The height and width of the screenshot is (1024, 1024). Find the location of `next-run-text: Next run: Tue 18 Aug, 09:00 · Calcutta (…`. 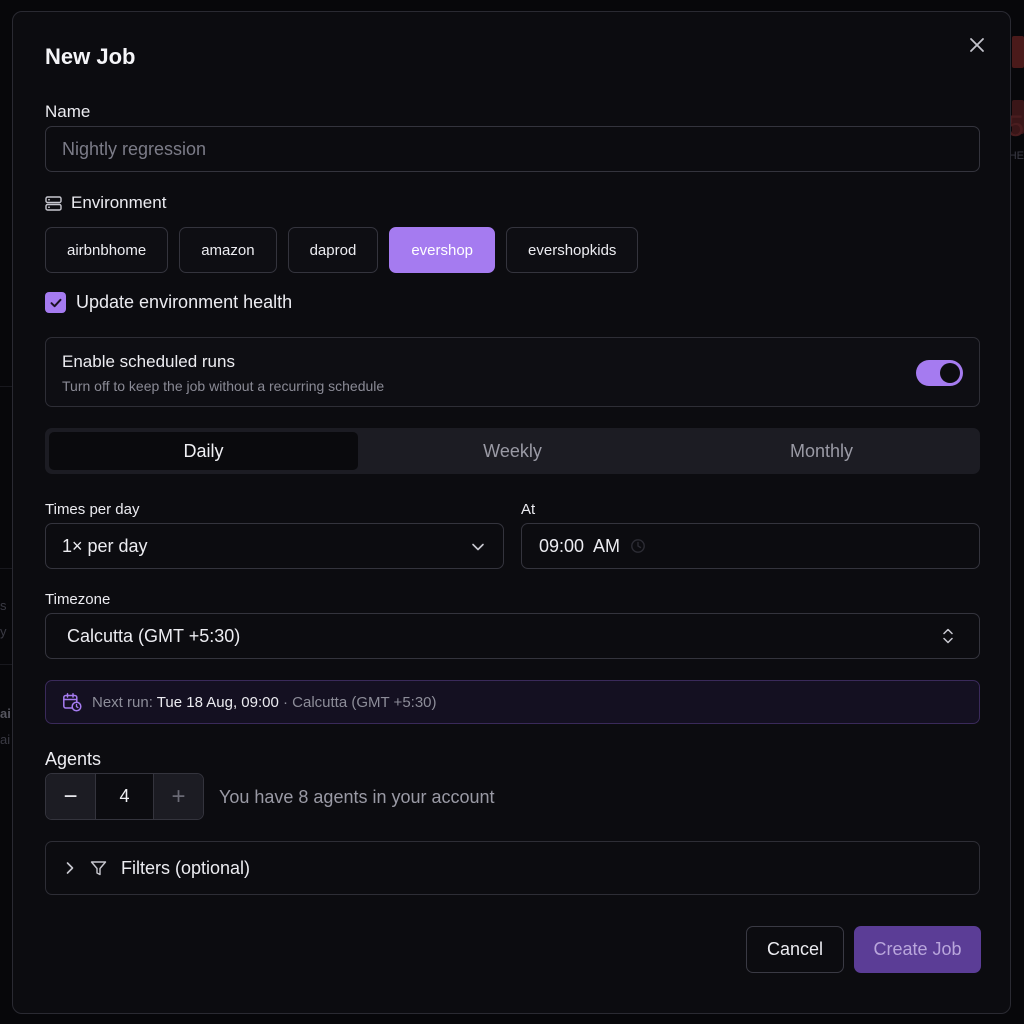

next-run-text: Next run: Tue 18 Aug, 09:00 · Calcutta (… is located at coordinates (264, 702).